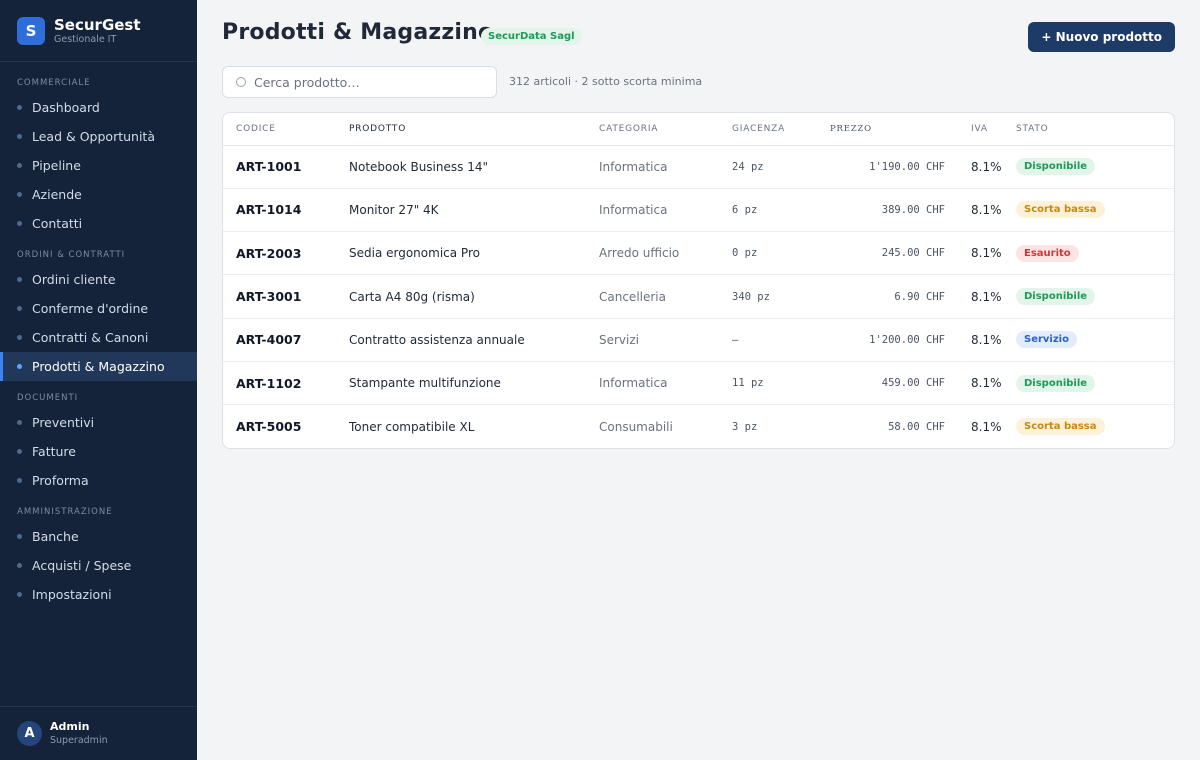 This screenshot has width=1200, height=760. I want to click on product-code: ART-3001, so click(269, 297).